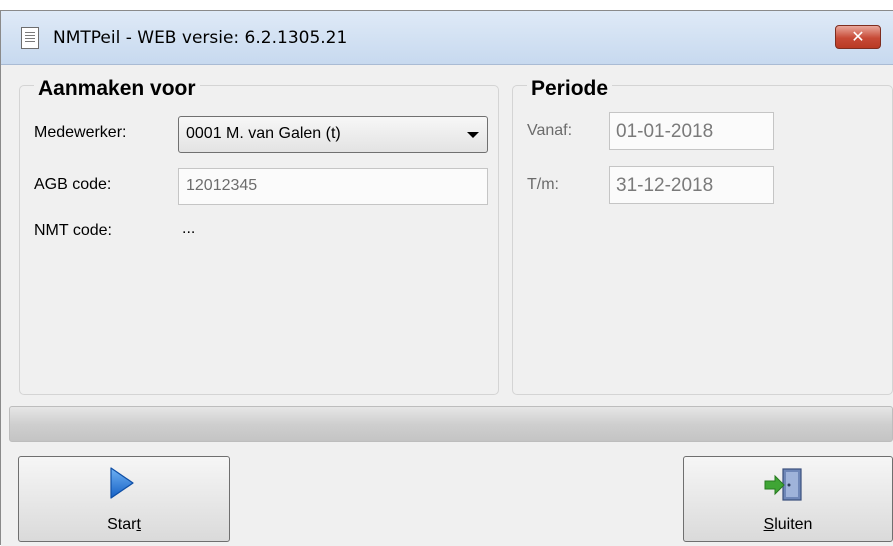 This screenshot has height=546, width=893. Describe the element at coordinates (550, 130) in the screenshot. I see `vanaf-label: Vanaf:` at that location.